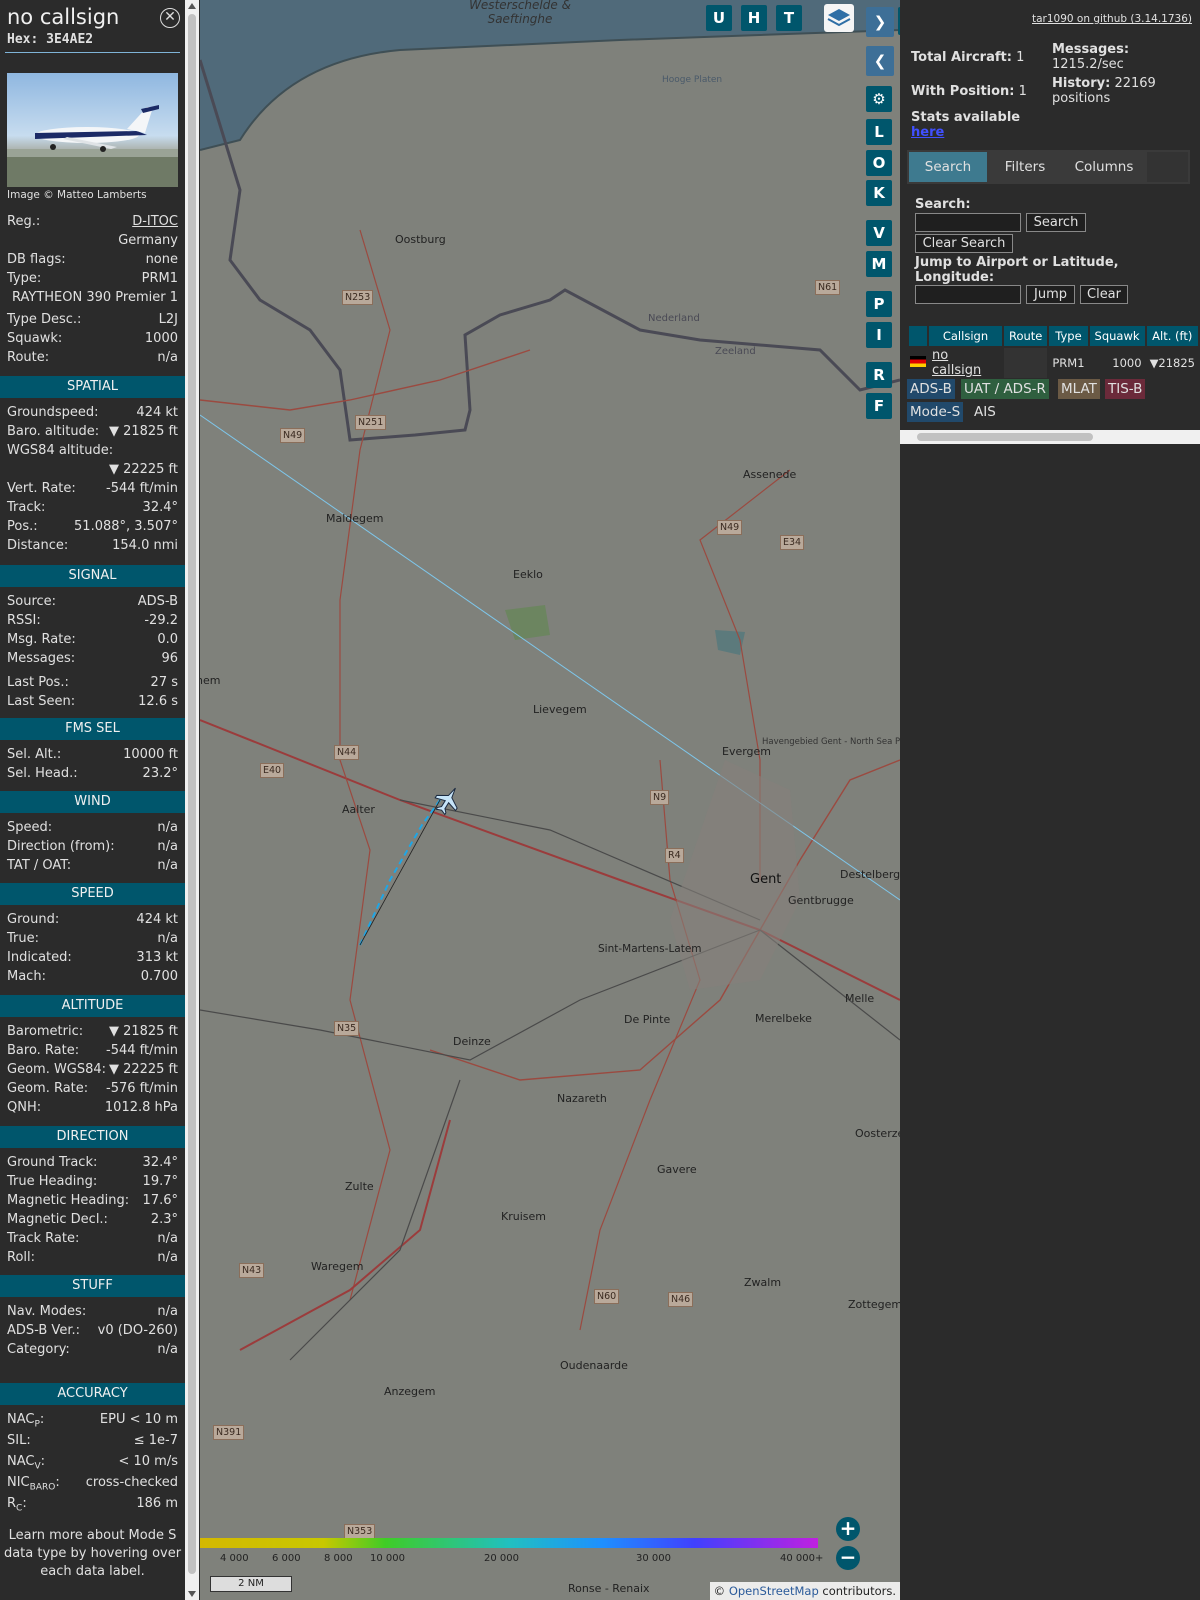 The image size is (1200, 1600). I want to click on map-button-i: I, so click(879, 335).